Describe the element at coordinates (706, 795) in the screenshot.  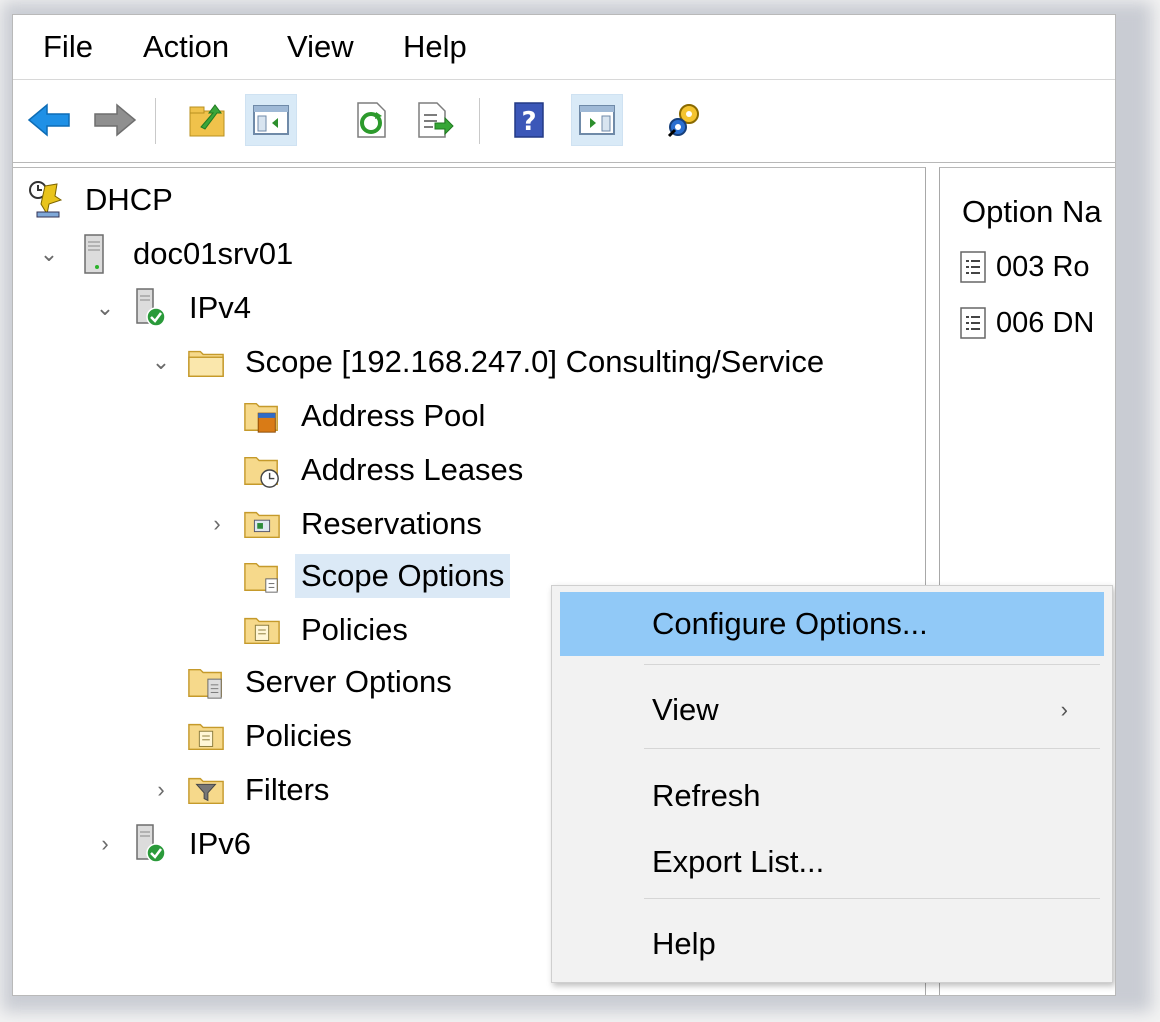
I see `menu-item-label: Refresh` at that location.